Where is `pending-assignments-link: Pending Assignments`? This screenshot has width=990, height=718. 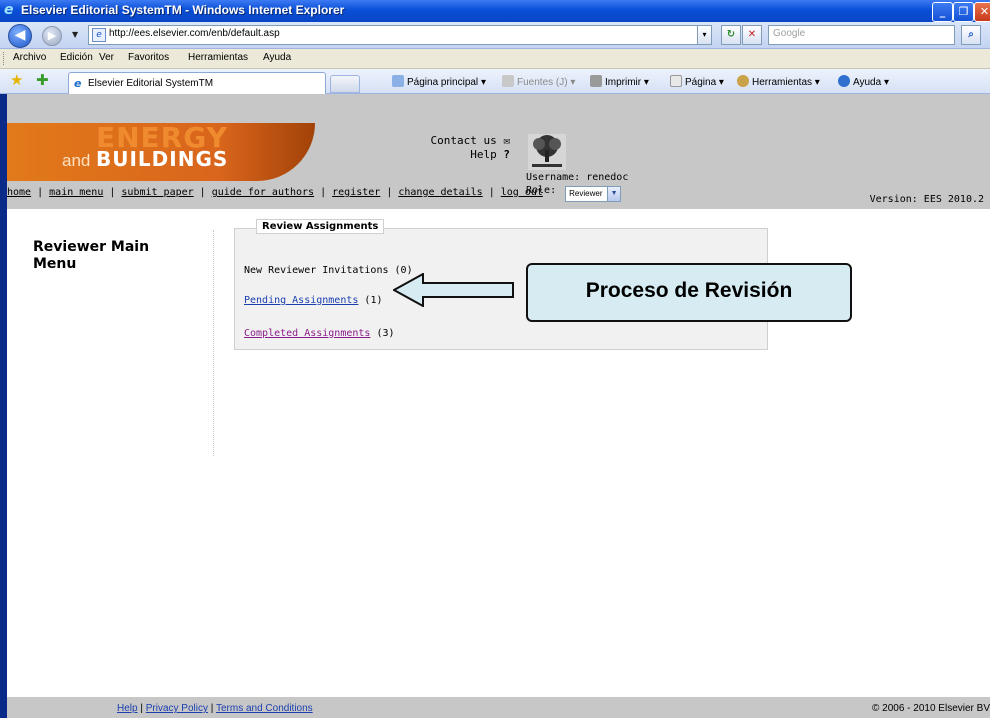
pending-assignments-link: Pending Assignments is located at coordinates (301, 300).